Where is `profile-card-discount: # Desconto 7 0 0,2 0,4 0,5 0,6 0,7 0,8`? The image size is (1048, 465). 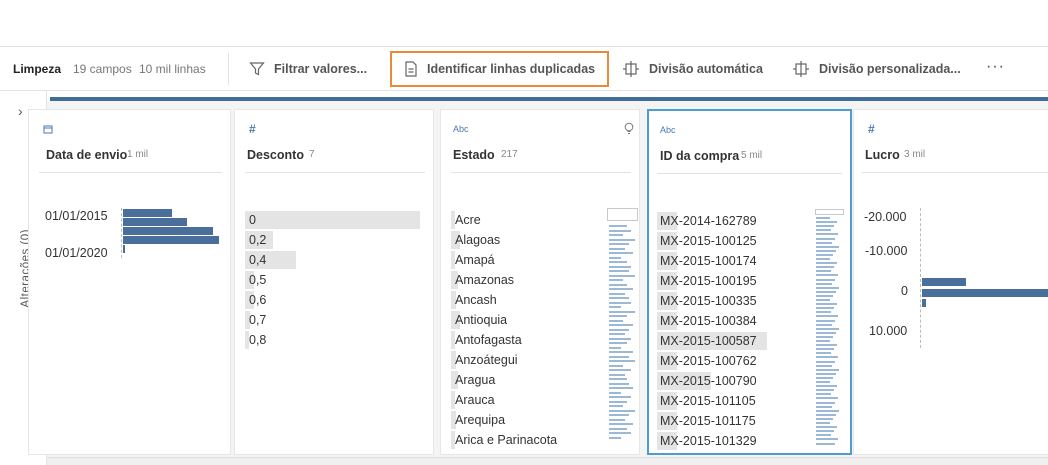 profile-card-discount: # Desconto 7 0 0,2 0,4 0,5 0,6 0,7 0,8 is located at coordinates (334, 282).